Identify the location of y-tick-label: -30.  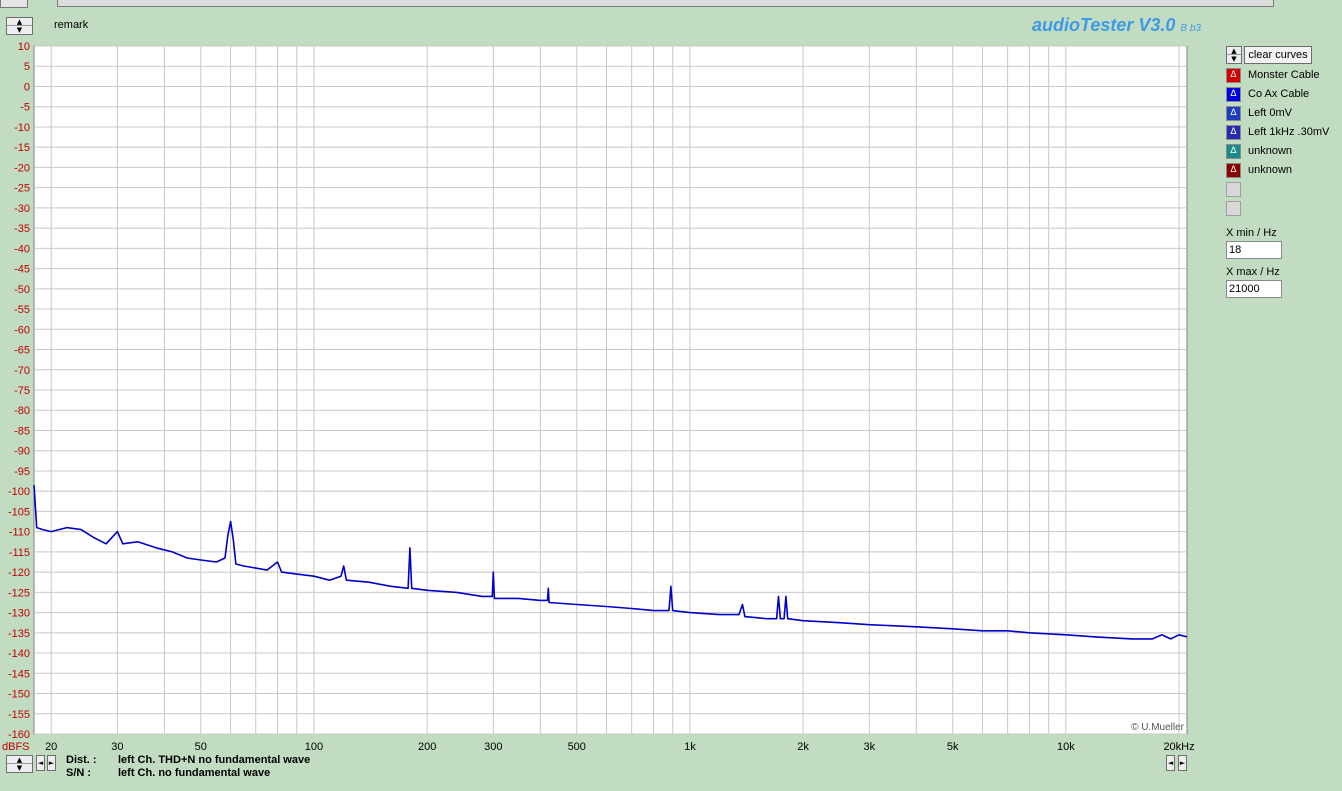
(22, 209).